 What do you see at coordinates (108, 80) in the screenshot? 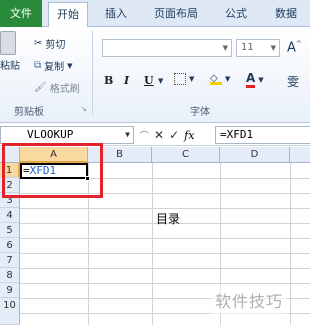
I see `bold-button: B` at bounding box center [108, 80].